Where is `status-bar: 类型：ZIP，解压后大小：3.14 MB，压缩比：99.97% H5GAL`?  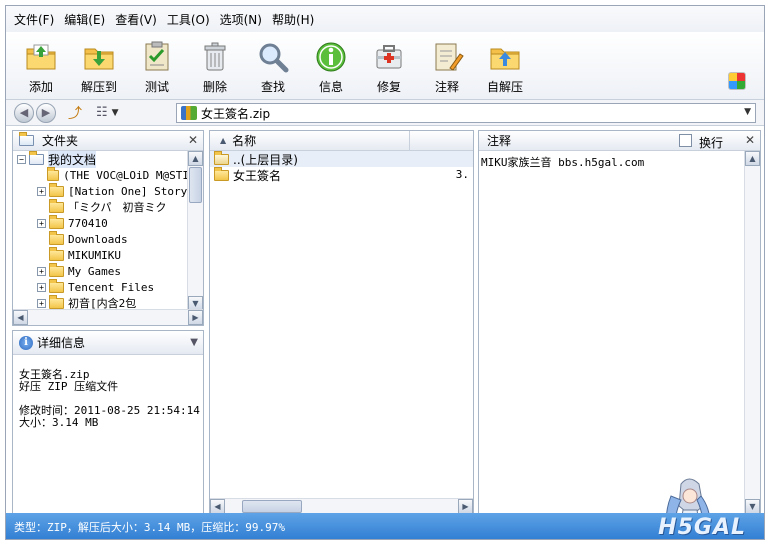 status-bar: 类型：ZIP，解压后大小：3.14 MB，压缩比：99.97% H5GAL is located at coordinates (385, 526).